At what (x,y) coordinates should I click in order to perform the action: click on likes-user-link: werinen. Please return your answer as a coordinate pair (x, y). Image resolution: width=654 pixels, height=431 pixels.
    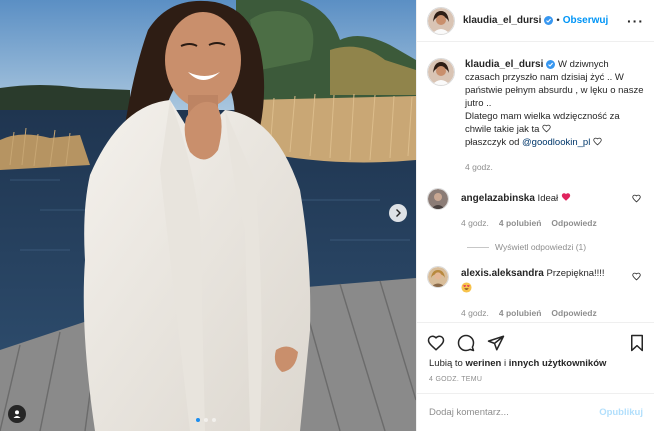
    Looking at the image, I should click on (483, 363).